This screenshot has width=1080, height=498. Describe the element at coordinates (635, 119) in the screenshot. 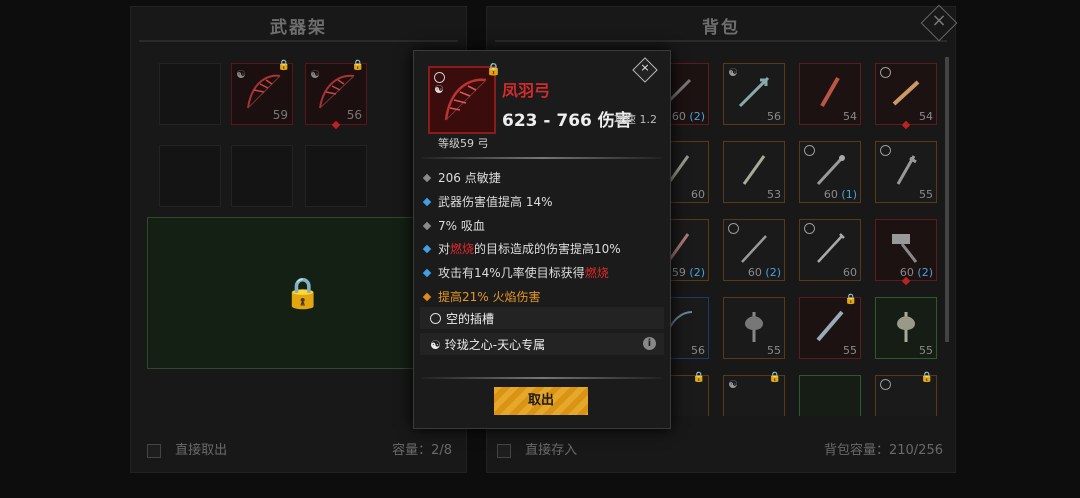

I see `item-attack-speed: 攻速 1.2` at that location.